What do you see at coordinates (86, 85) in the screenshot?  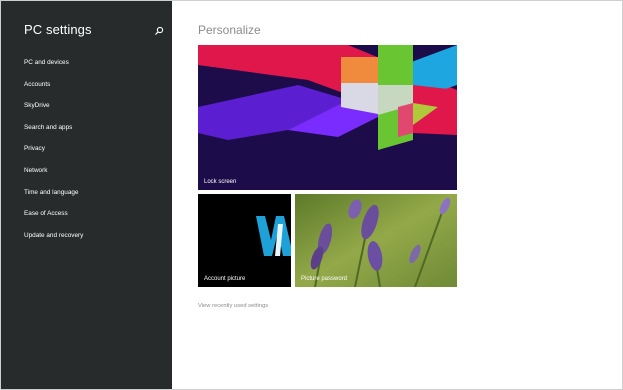 I see `sidebar-item-accounts: Accounts` at bounding box center [86, 85].